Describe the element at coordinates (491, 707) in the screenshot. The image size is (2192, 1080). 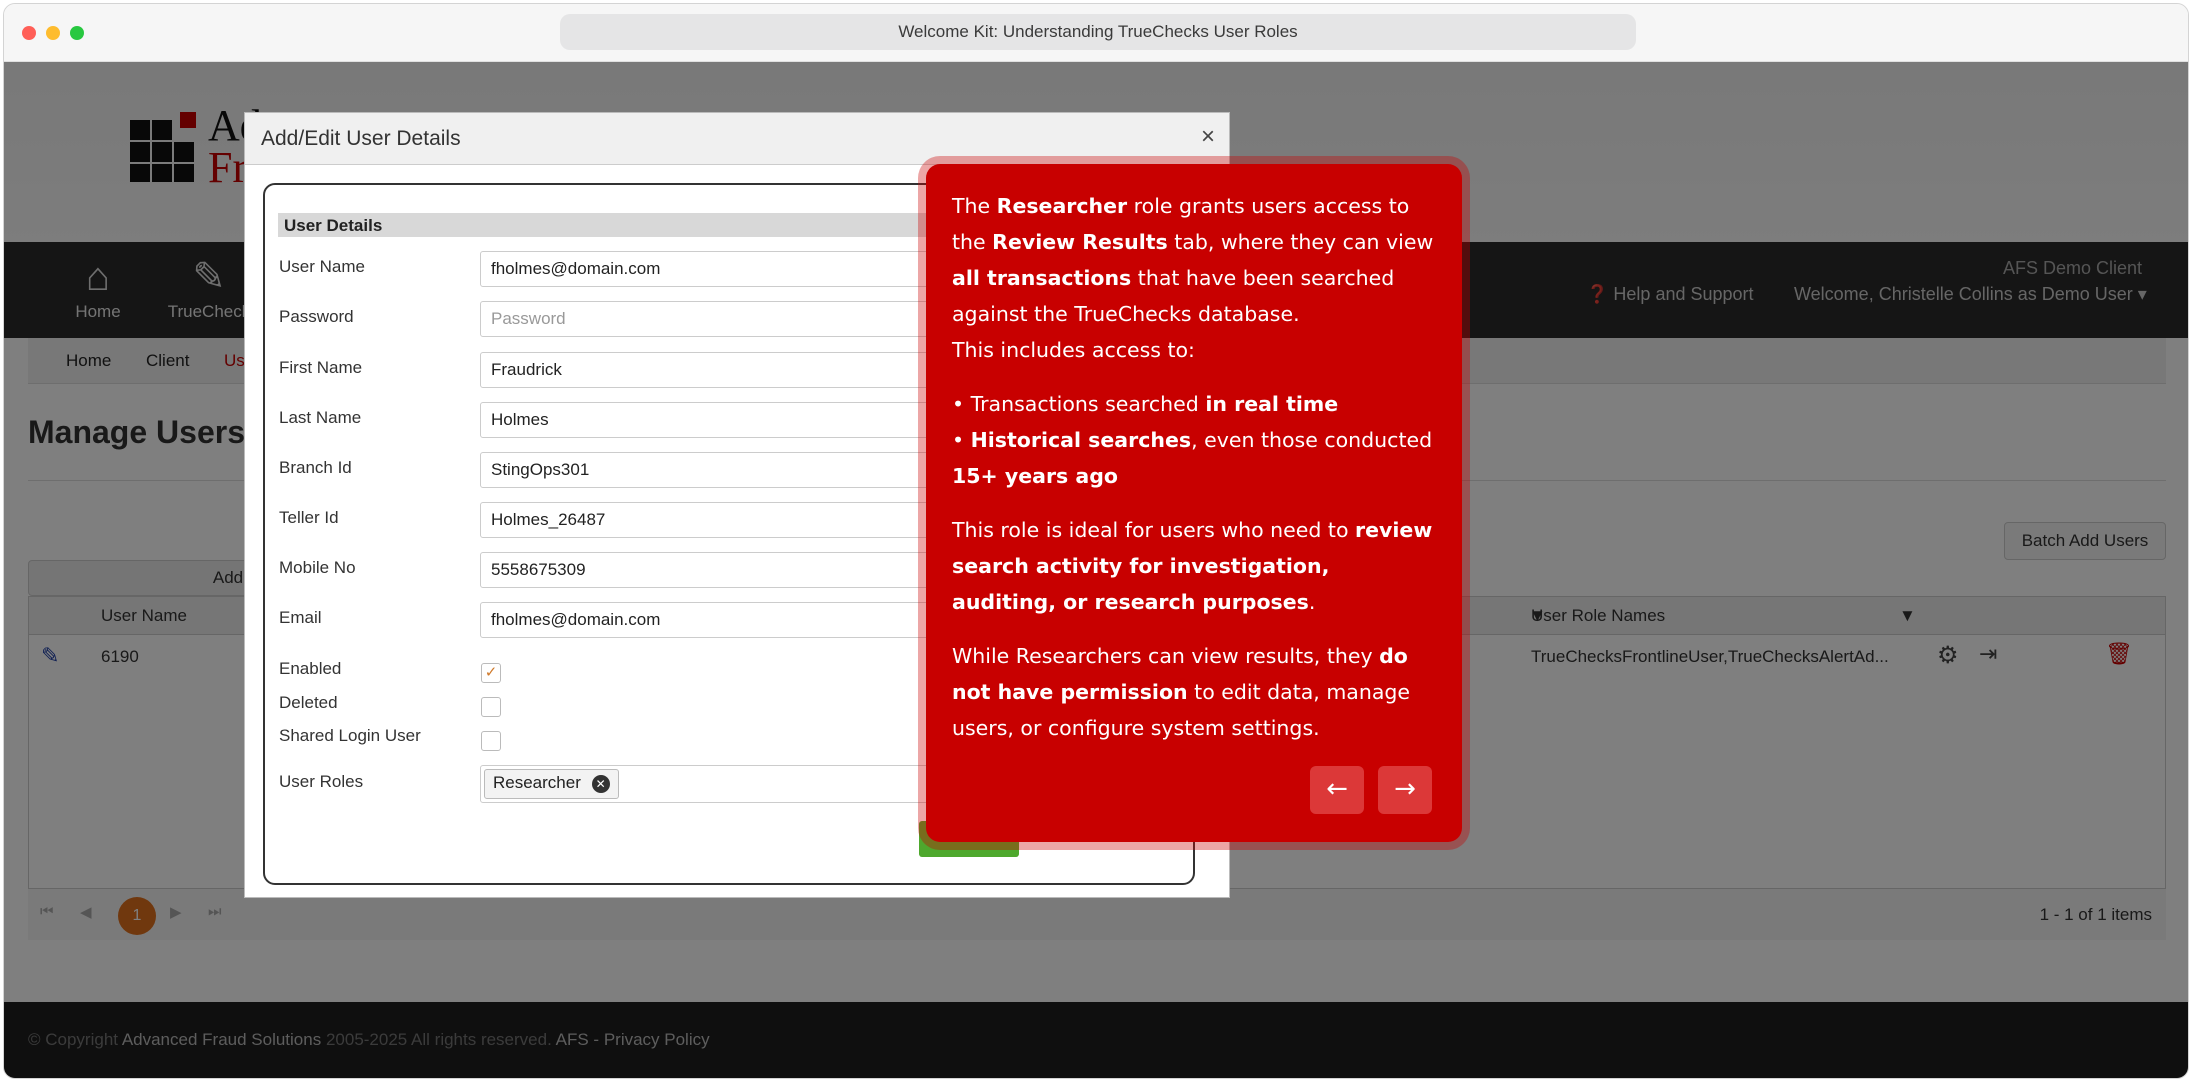
I see `deleted-checkbox` at that location.